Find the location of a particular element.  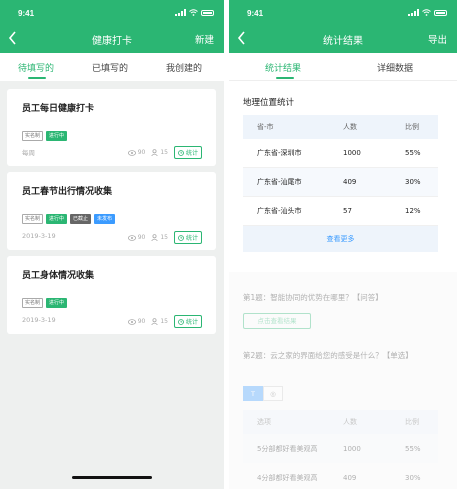

tab-pending: 待填写的 is located at coordinates (36, 67).